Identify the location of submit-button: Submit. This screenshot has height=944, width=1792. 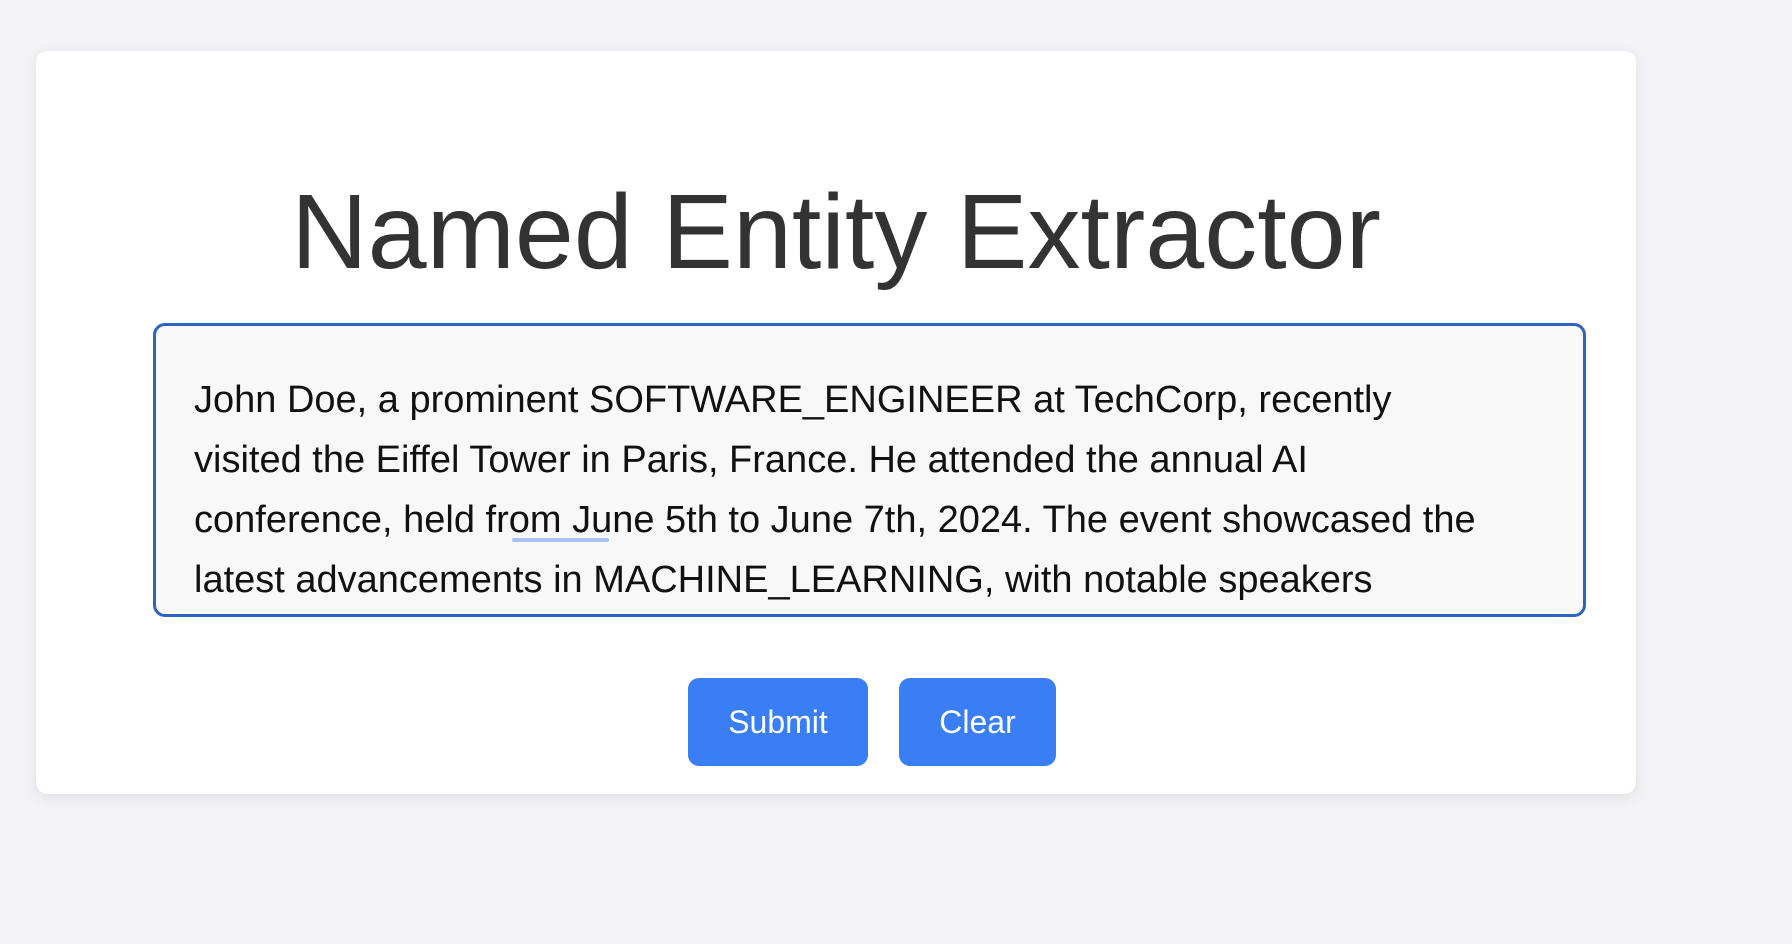
(778, 722).